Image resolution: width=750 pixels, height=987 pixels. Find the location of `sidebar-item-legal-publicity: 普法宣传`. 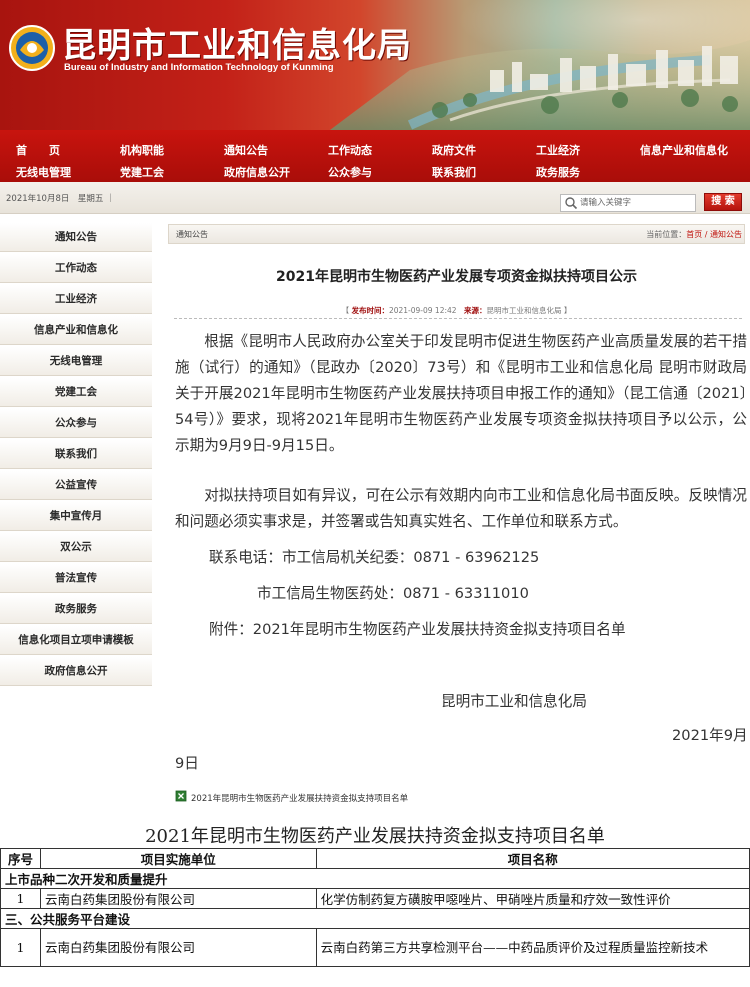

sidebar-item-legal-publicity: 普法宣传 is located at coordinates (76, 578).